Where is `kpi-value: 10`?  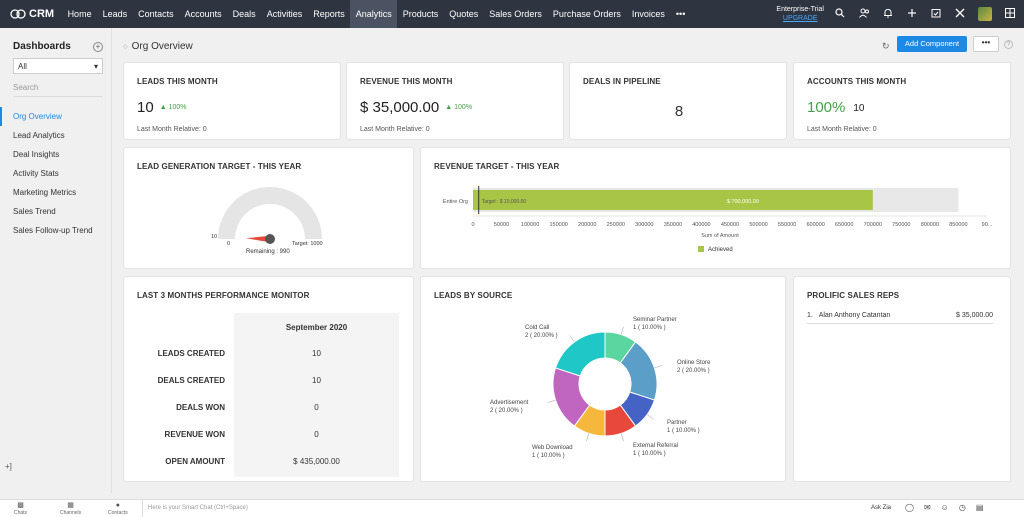
kpi-value: 10 is located at coordinates (145, 107).